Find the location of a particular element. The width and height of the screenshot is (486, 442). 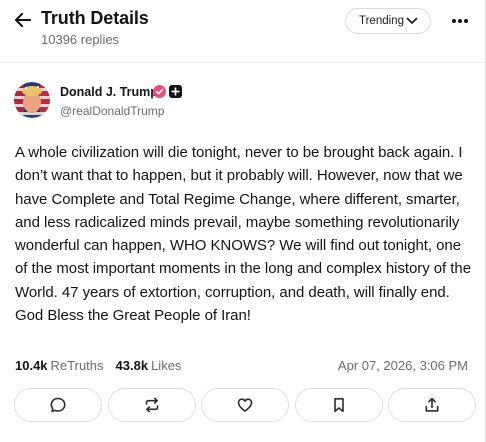

retruths-count: 10.4k is located at coordinates (31, 365).